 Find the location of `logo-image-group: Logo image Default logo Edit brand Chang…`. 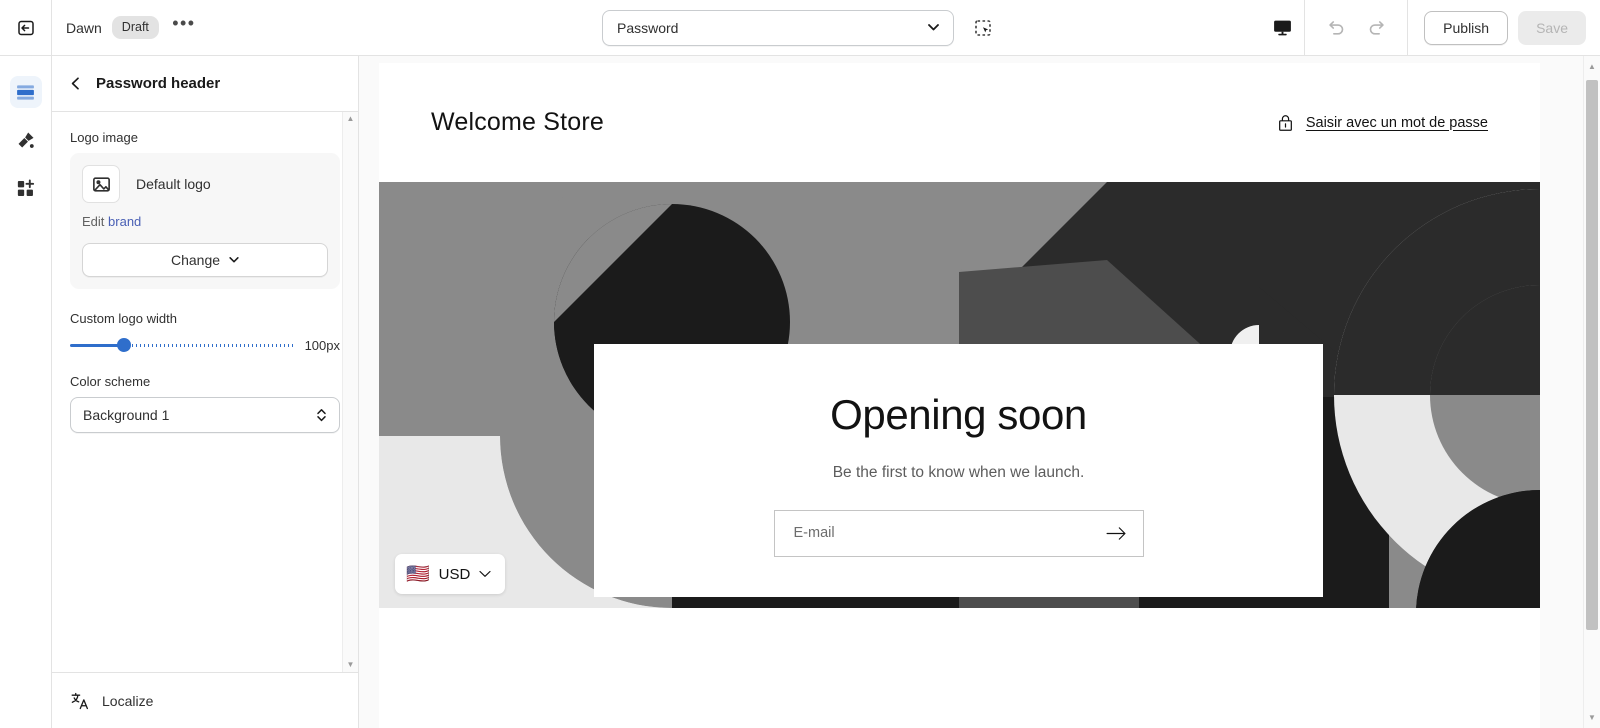

logo-image-group: Logo image Default logo Edit brand Chang… is located at coordinates (205, 209).